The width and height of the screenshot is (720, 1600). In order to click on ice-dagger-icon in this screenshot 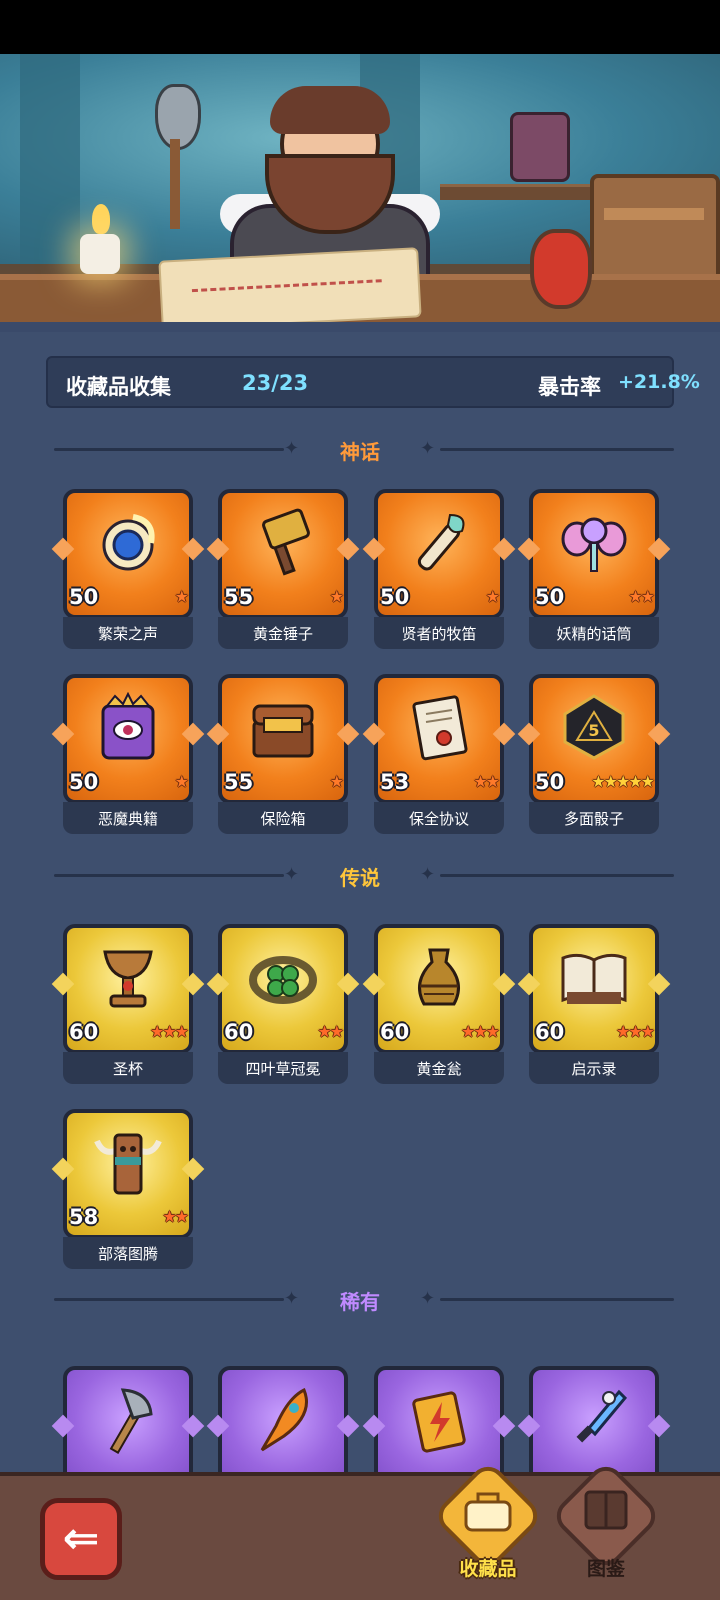, I will do `click(594, 1419)`.